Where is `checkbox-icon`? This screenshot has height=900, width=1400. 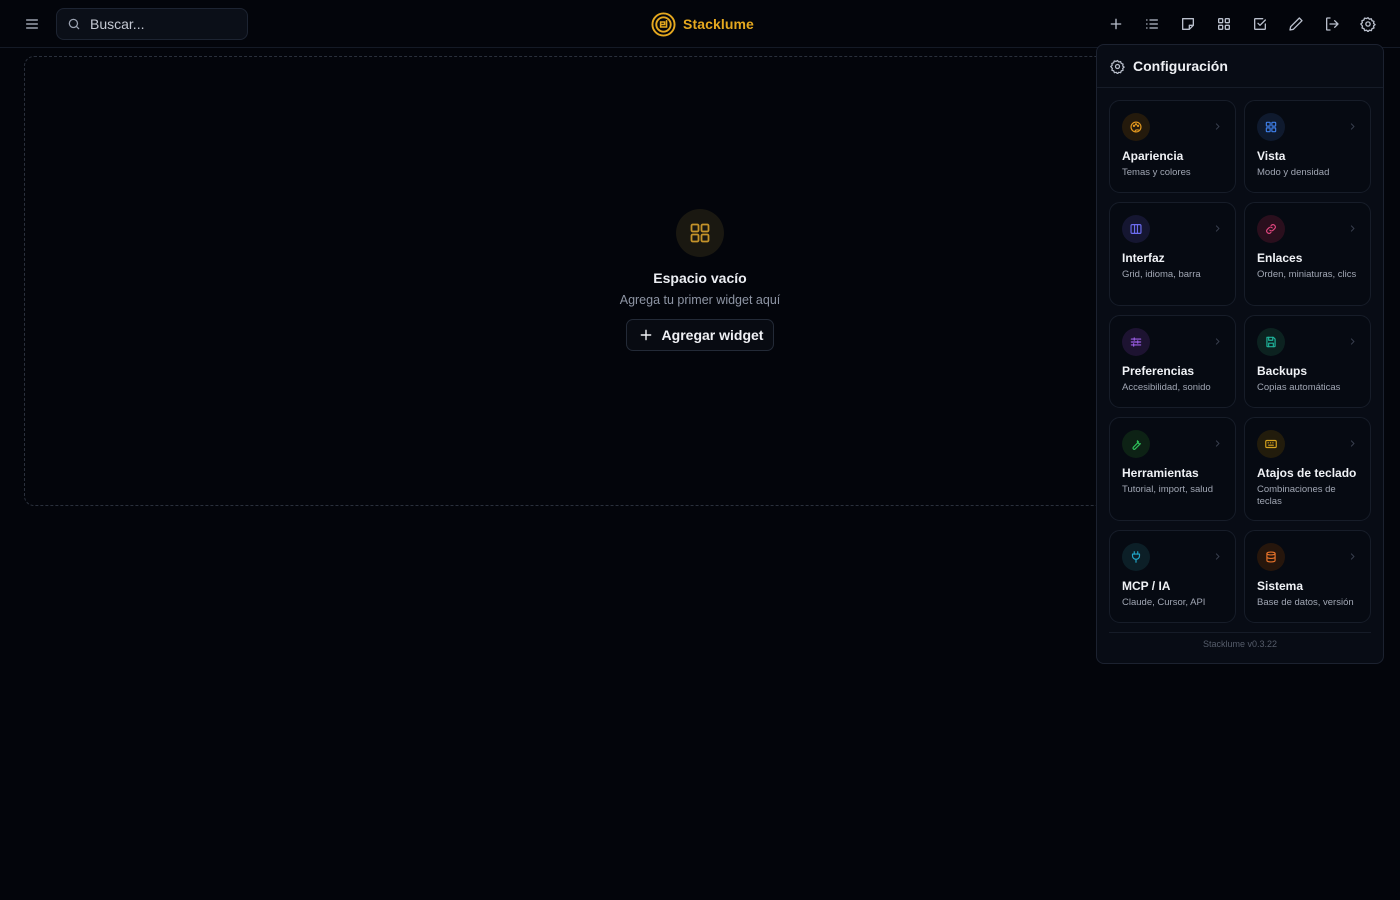
checkbox-icon is located at coordinates (1260, 24).